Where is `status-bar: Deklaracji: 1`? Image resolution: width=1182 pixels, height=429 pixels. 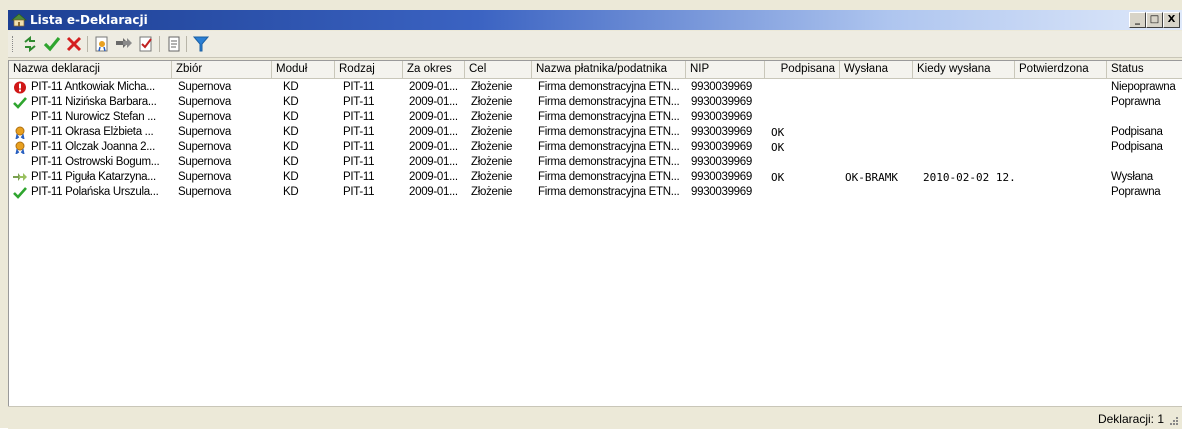
status-bar: Deklaracji: 1 is located at coordinates (595, 417).